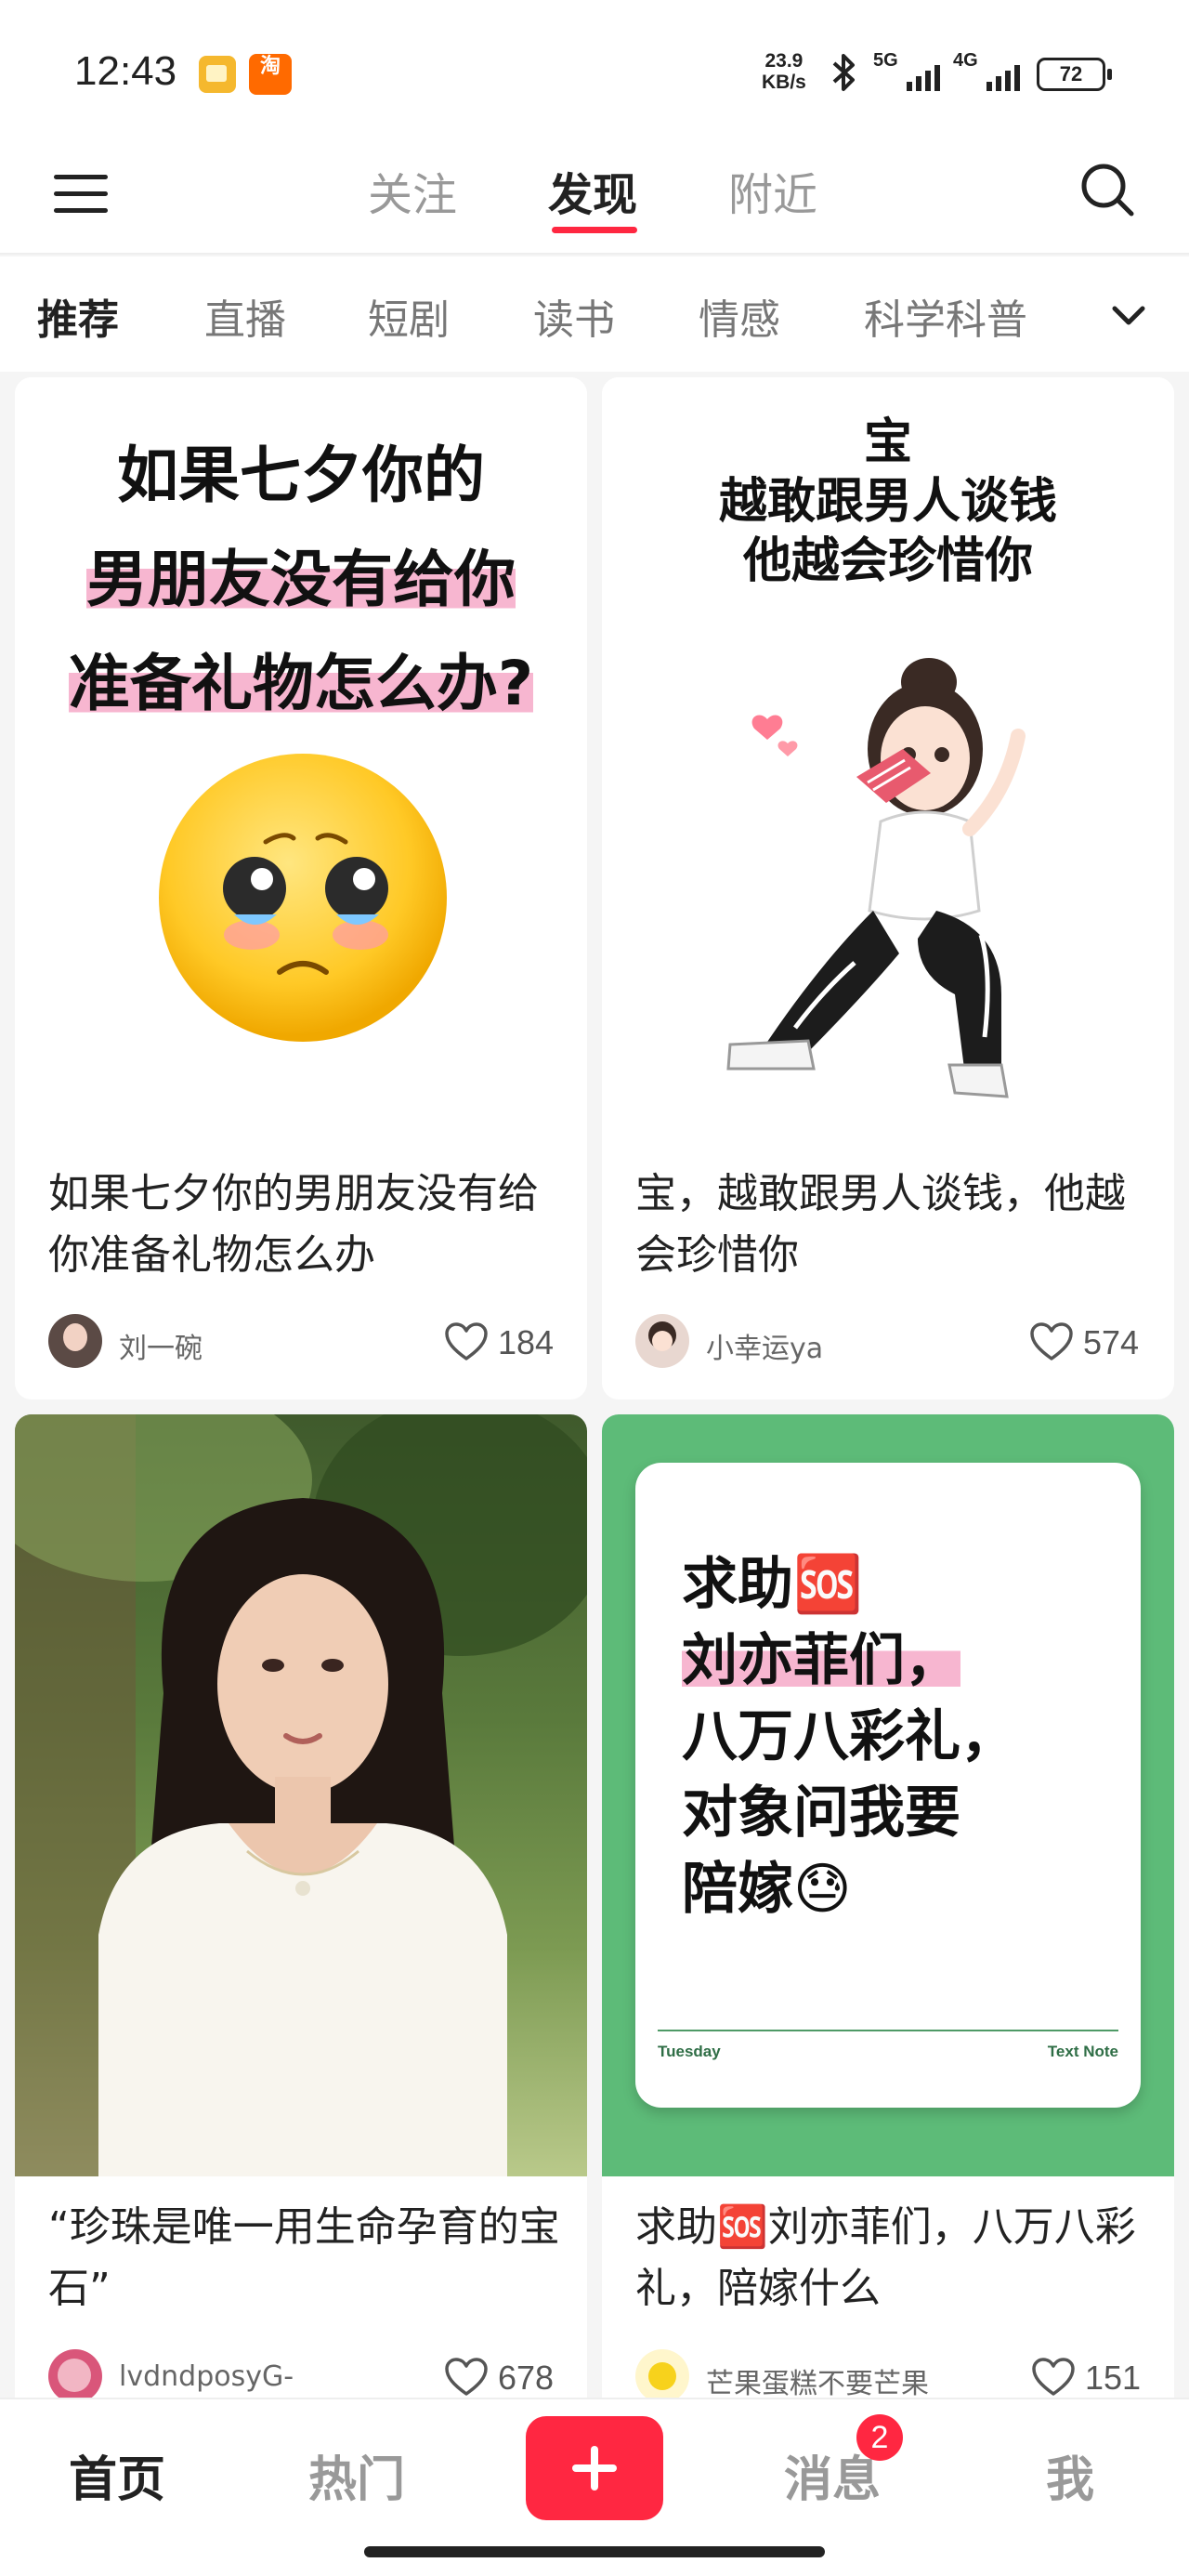 This screenshot has height=2576, width=1189. I want to click on author-name: 小幸运ya, so click(764, 1345).